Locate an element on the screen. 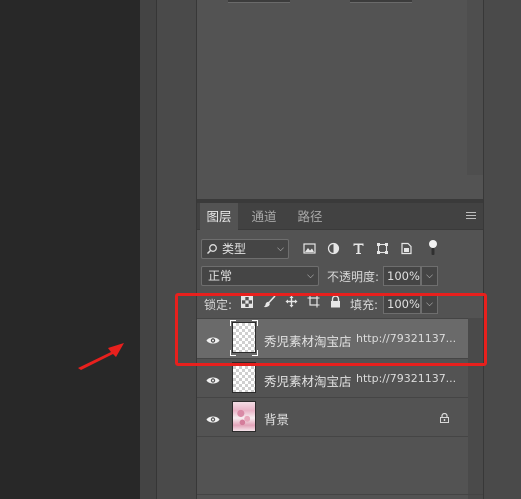  layer-thumbnail is located at coordinates (244, 377).